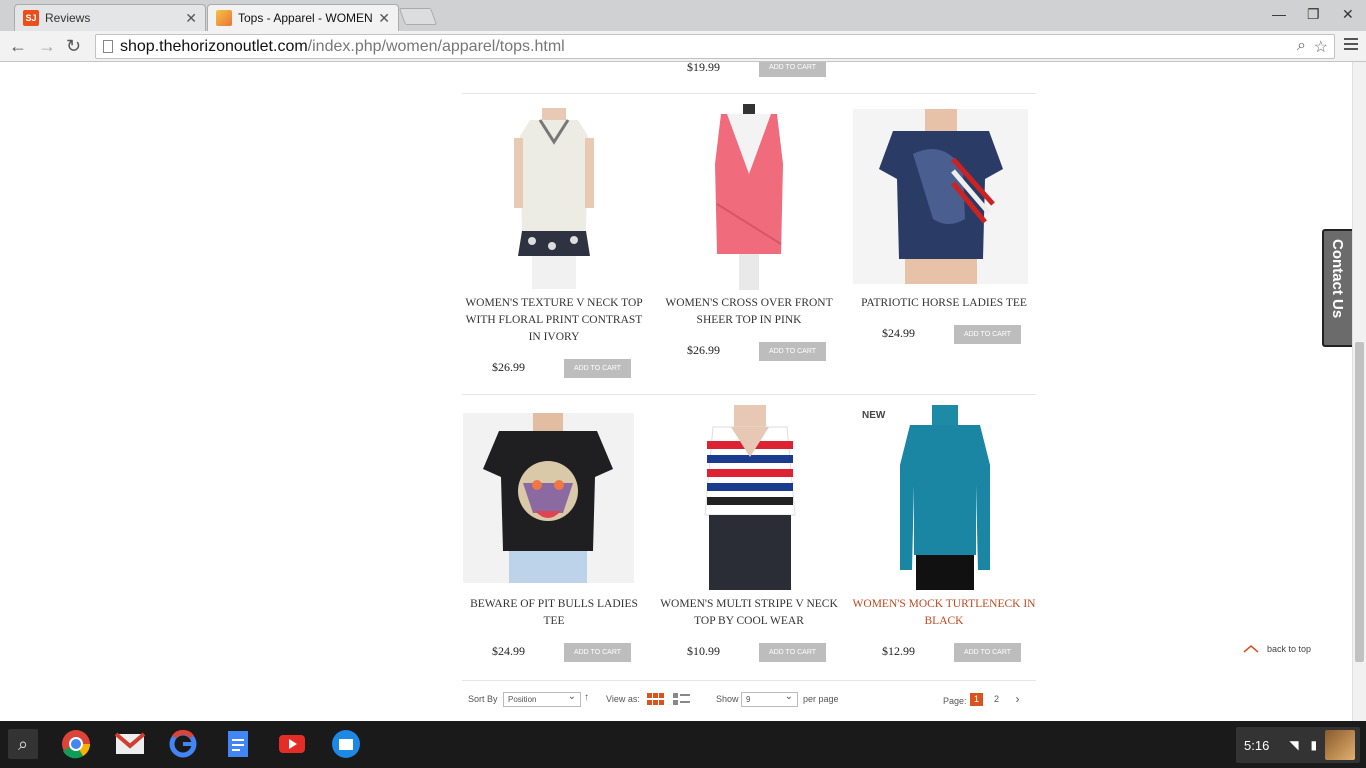 The height and width of the screenshot is (768, 1366). What do you see at coordinates (821, 699) in the screenshot?
I see `per-page-label: per page` at bounding box center [821, 699].